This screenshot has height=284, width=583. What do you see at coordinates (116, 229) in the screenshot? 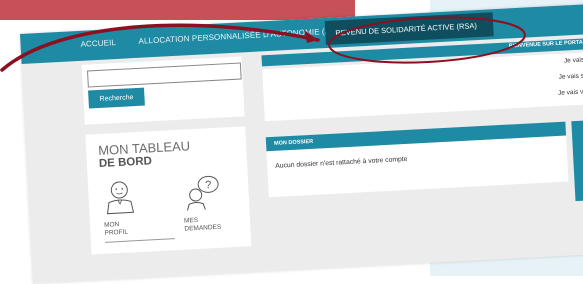
I see `profile-label: MON PROFIL` at bounding box center [116, 229].